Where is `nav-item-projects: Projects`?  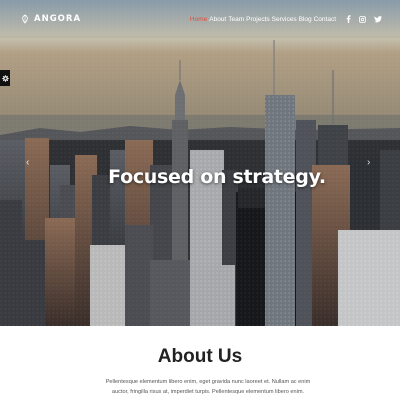 nav-item-projects: Projects is located at coordinates (257, 19).